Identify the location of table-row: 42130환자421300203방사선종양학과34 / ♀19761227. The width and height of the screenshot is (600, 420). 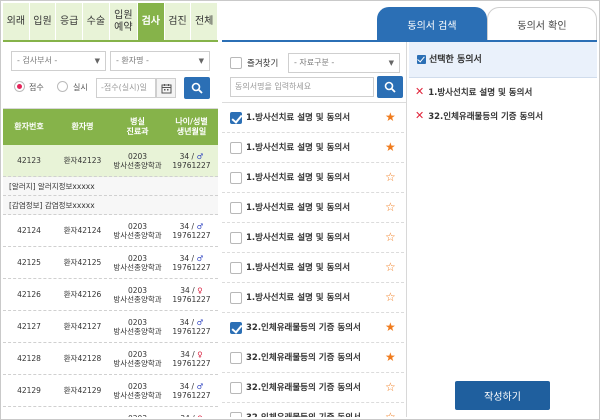
(110, 412).